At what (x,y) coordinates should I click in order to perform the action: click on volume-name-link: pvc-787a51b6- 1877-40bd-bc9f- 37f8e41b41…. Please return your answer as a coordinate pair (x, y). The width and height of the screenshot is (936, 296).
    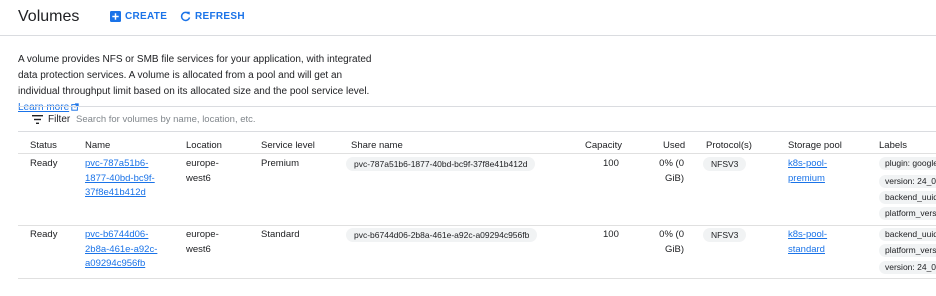
    Looking at the image, I should click on (120, 179).